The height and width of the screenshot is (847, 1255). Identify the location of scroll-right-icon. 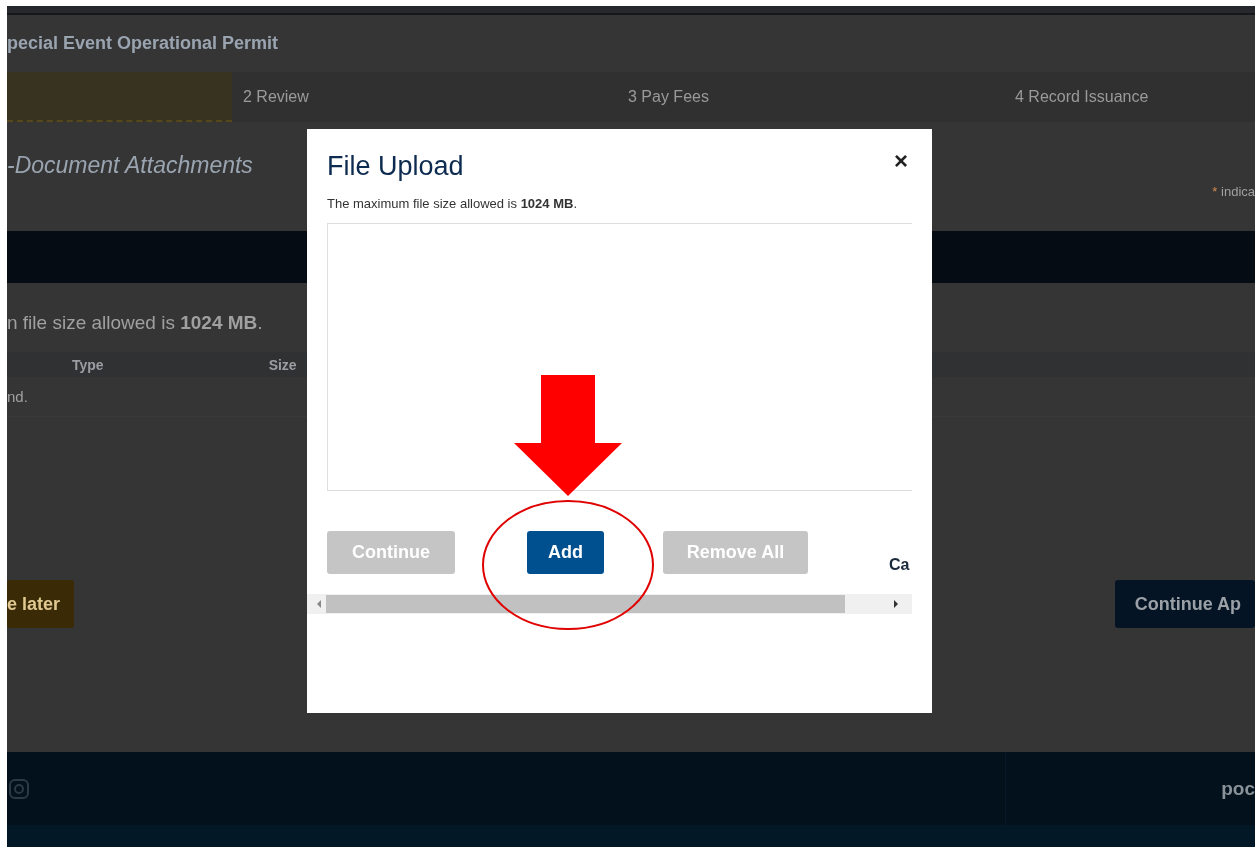
(896, 604).